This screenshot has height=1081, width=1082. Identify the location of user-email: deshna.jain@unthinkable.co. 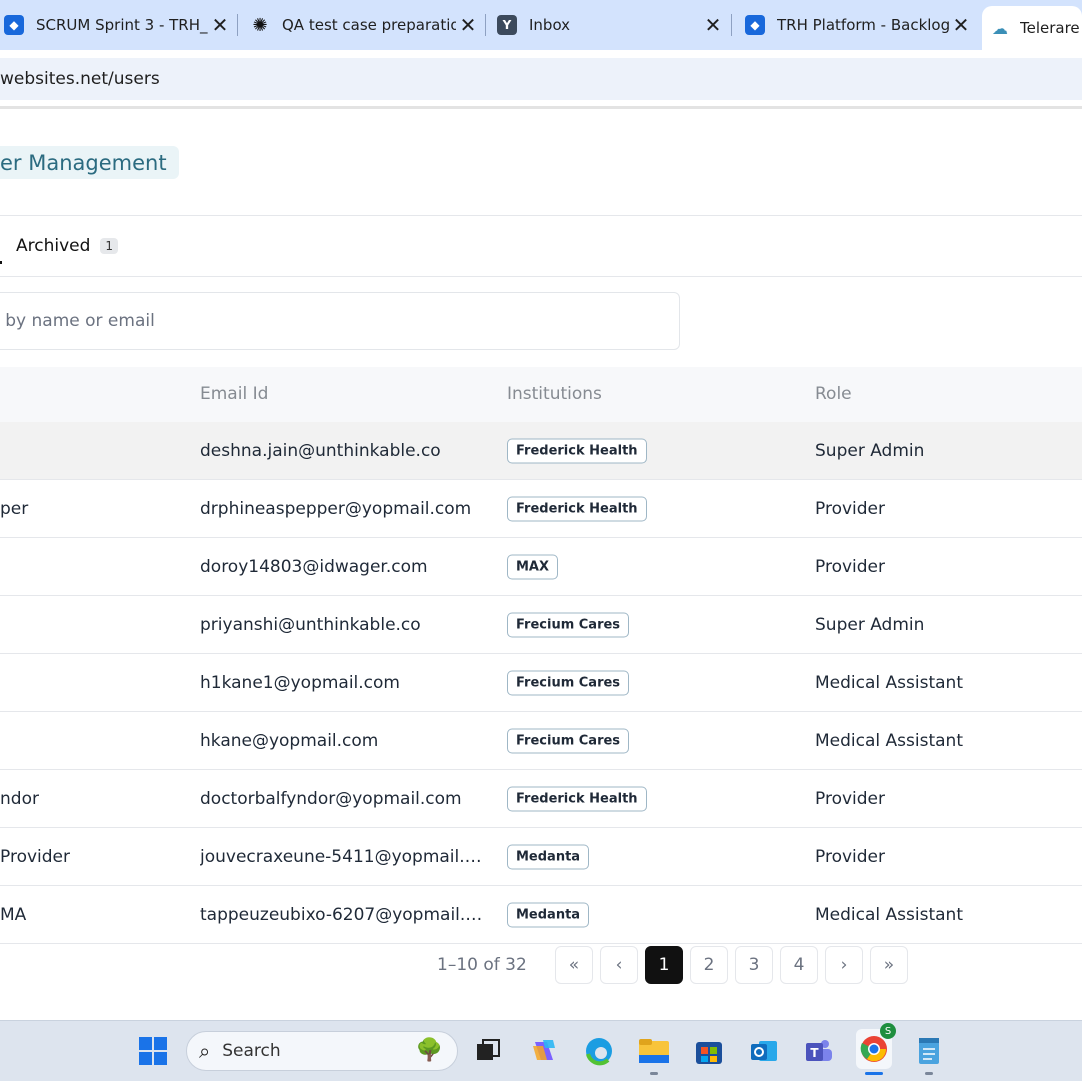
(320, 450).